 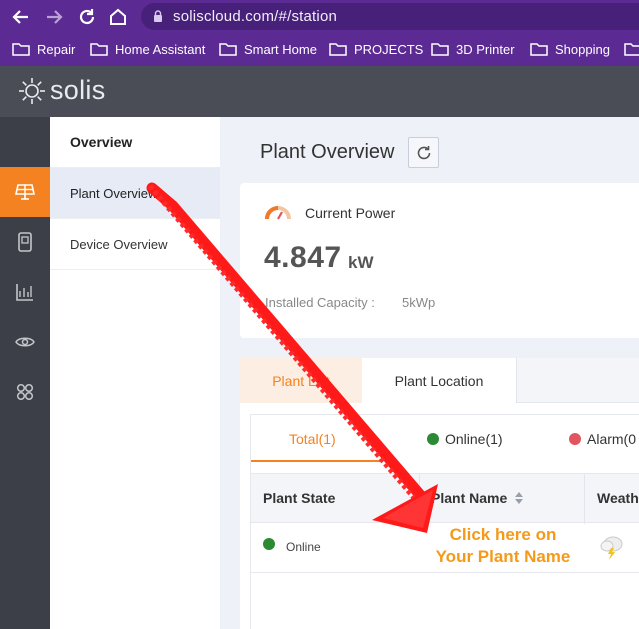 I want to click on bookmark-label: Home Assistant, so click(x=160, y=49).